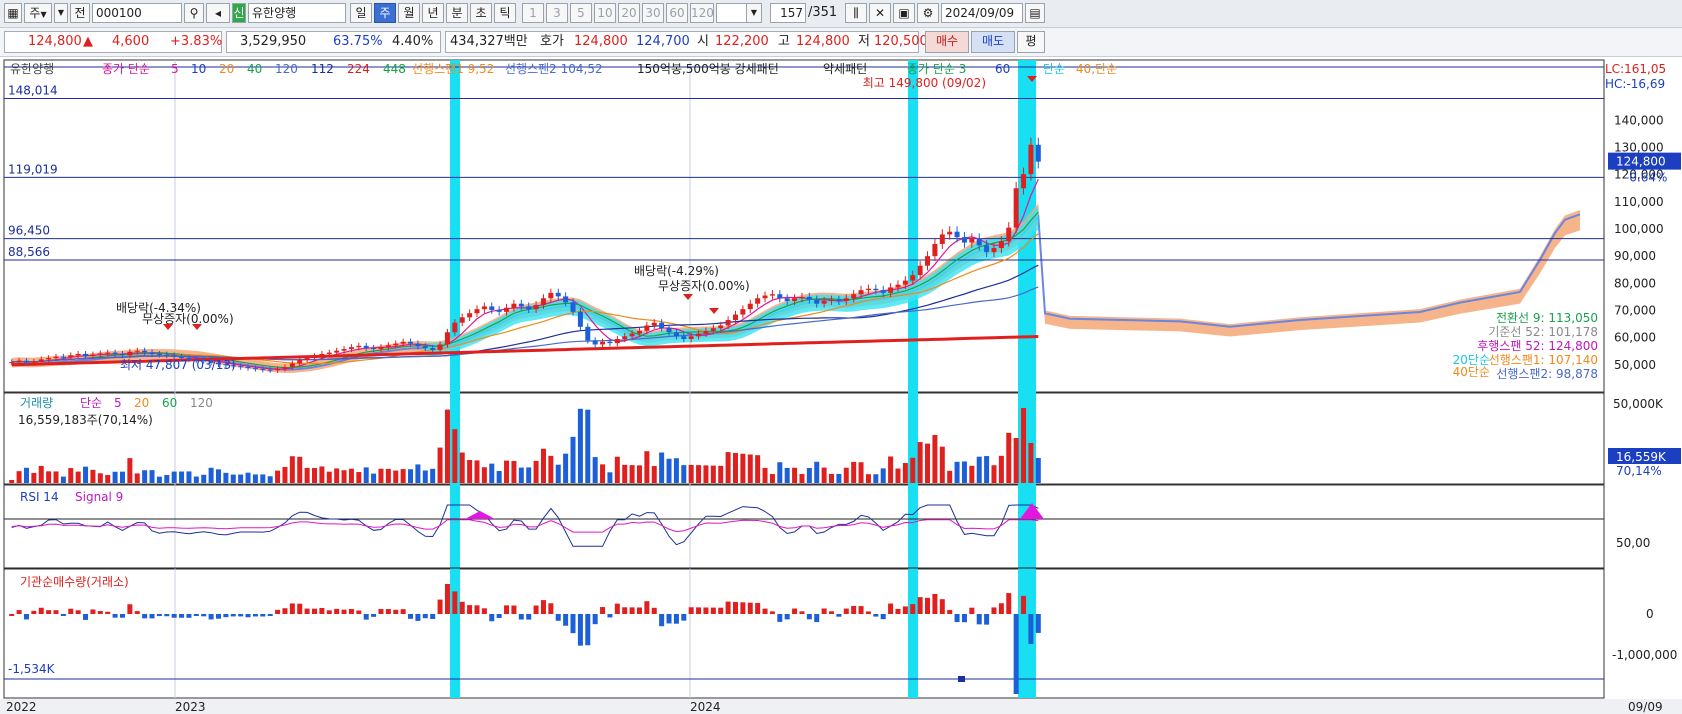  Describe the element at coordinates (856, 13) in the screenshot. I see `candle-icon: ⫼` at that location.